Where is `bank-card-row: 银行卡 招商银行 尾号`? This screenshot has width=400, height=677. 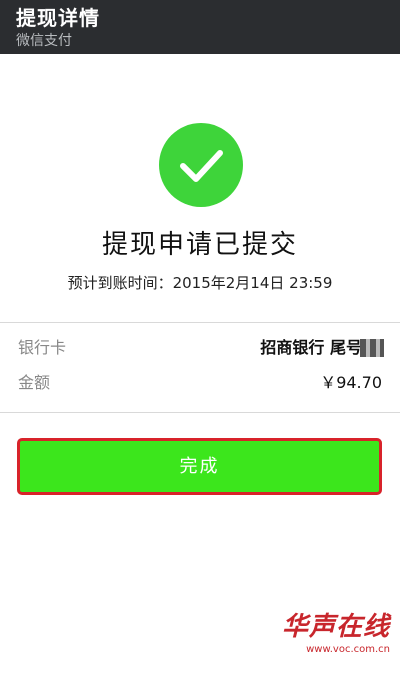 bank-card-row: 银行卡 招商银行 尾号 is located at coordinates (200, 348).